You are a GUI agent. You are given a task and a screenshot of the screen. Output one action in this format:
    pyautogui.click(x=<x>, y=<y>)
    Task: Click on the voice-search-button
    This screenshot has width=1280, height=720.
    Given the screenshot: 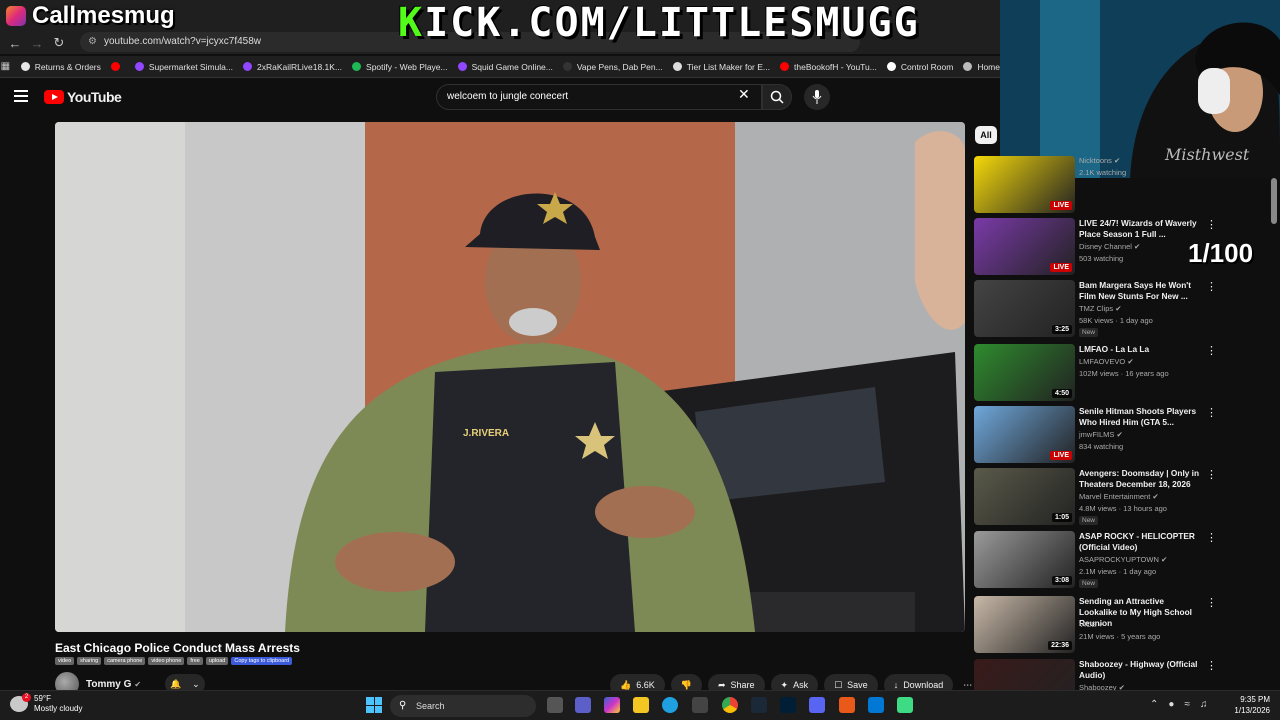 What is the action you would take?
    pyautogui.click(x=817, y=97)
    